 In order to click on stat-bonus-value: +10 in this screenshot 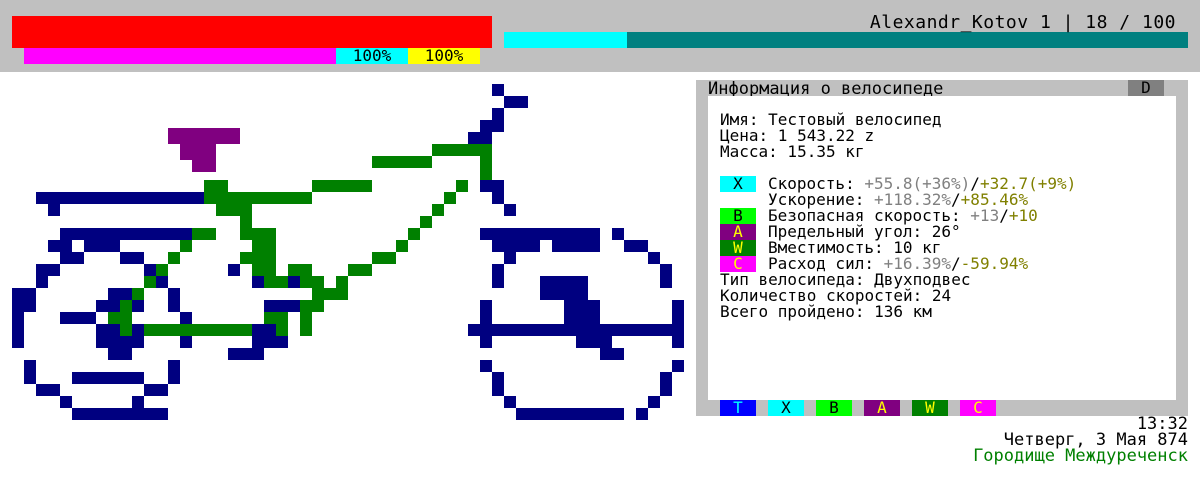, I will do `click(1023, 215)`.